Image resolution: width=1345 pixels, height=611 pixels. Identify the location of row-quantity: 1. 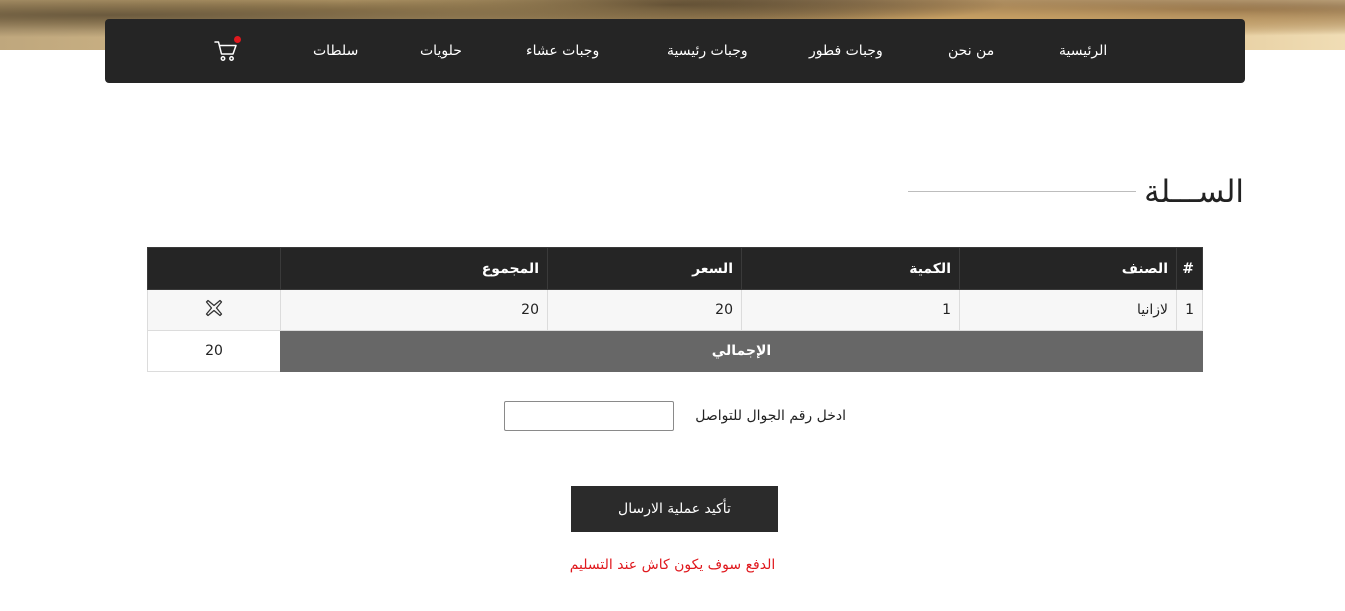
(850, 310).